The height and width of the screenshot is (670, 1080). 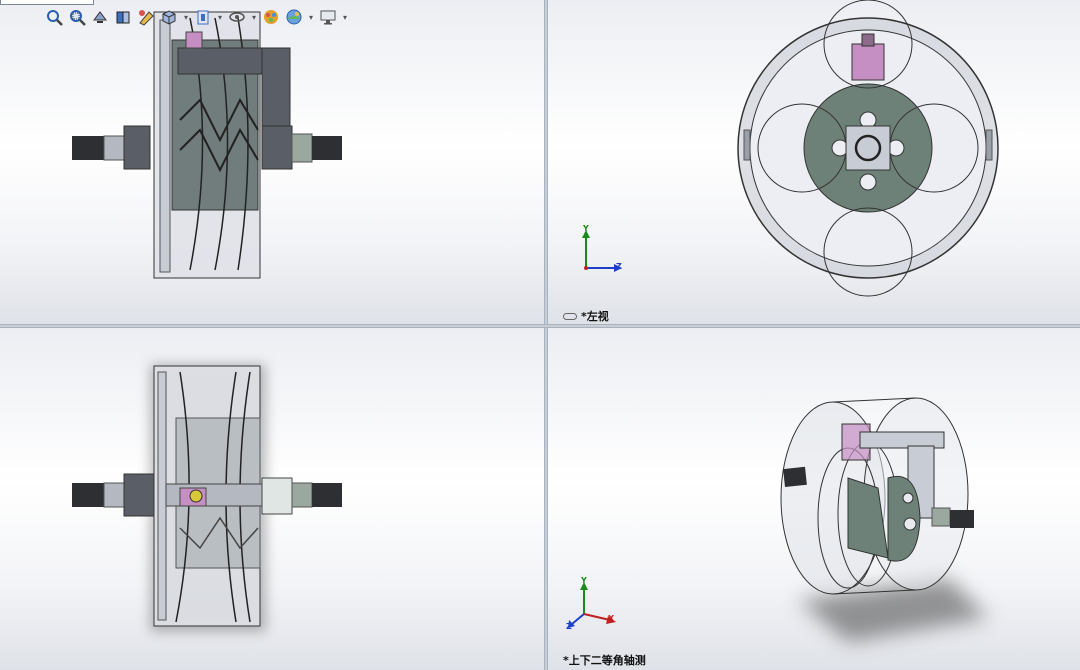 I want to click on model-left-view, so click(x=868, y=148).